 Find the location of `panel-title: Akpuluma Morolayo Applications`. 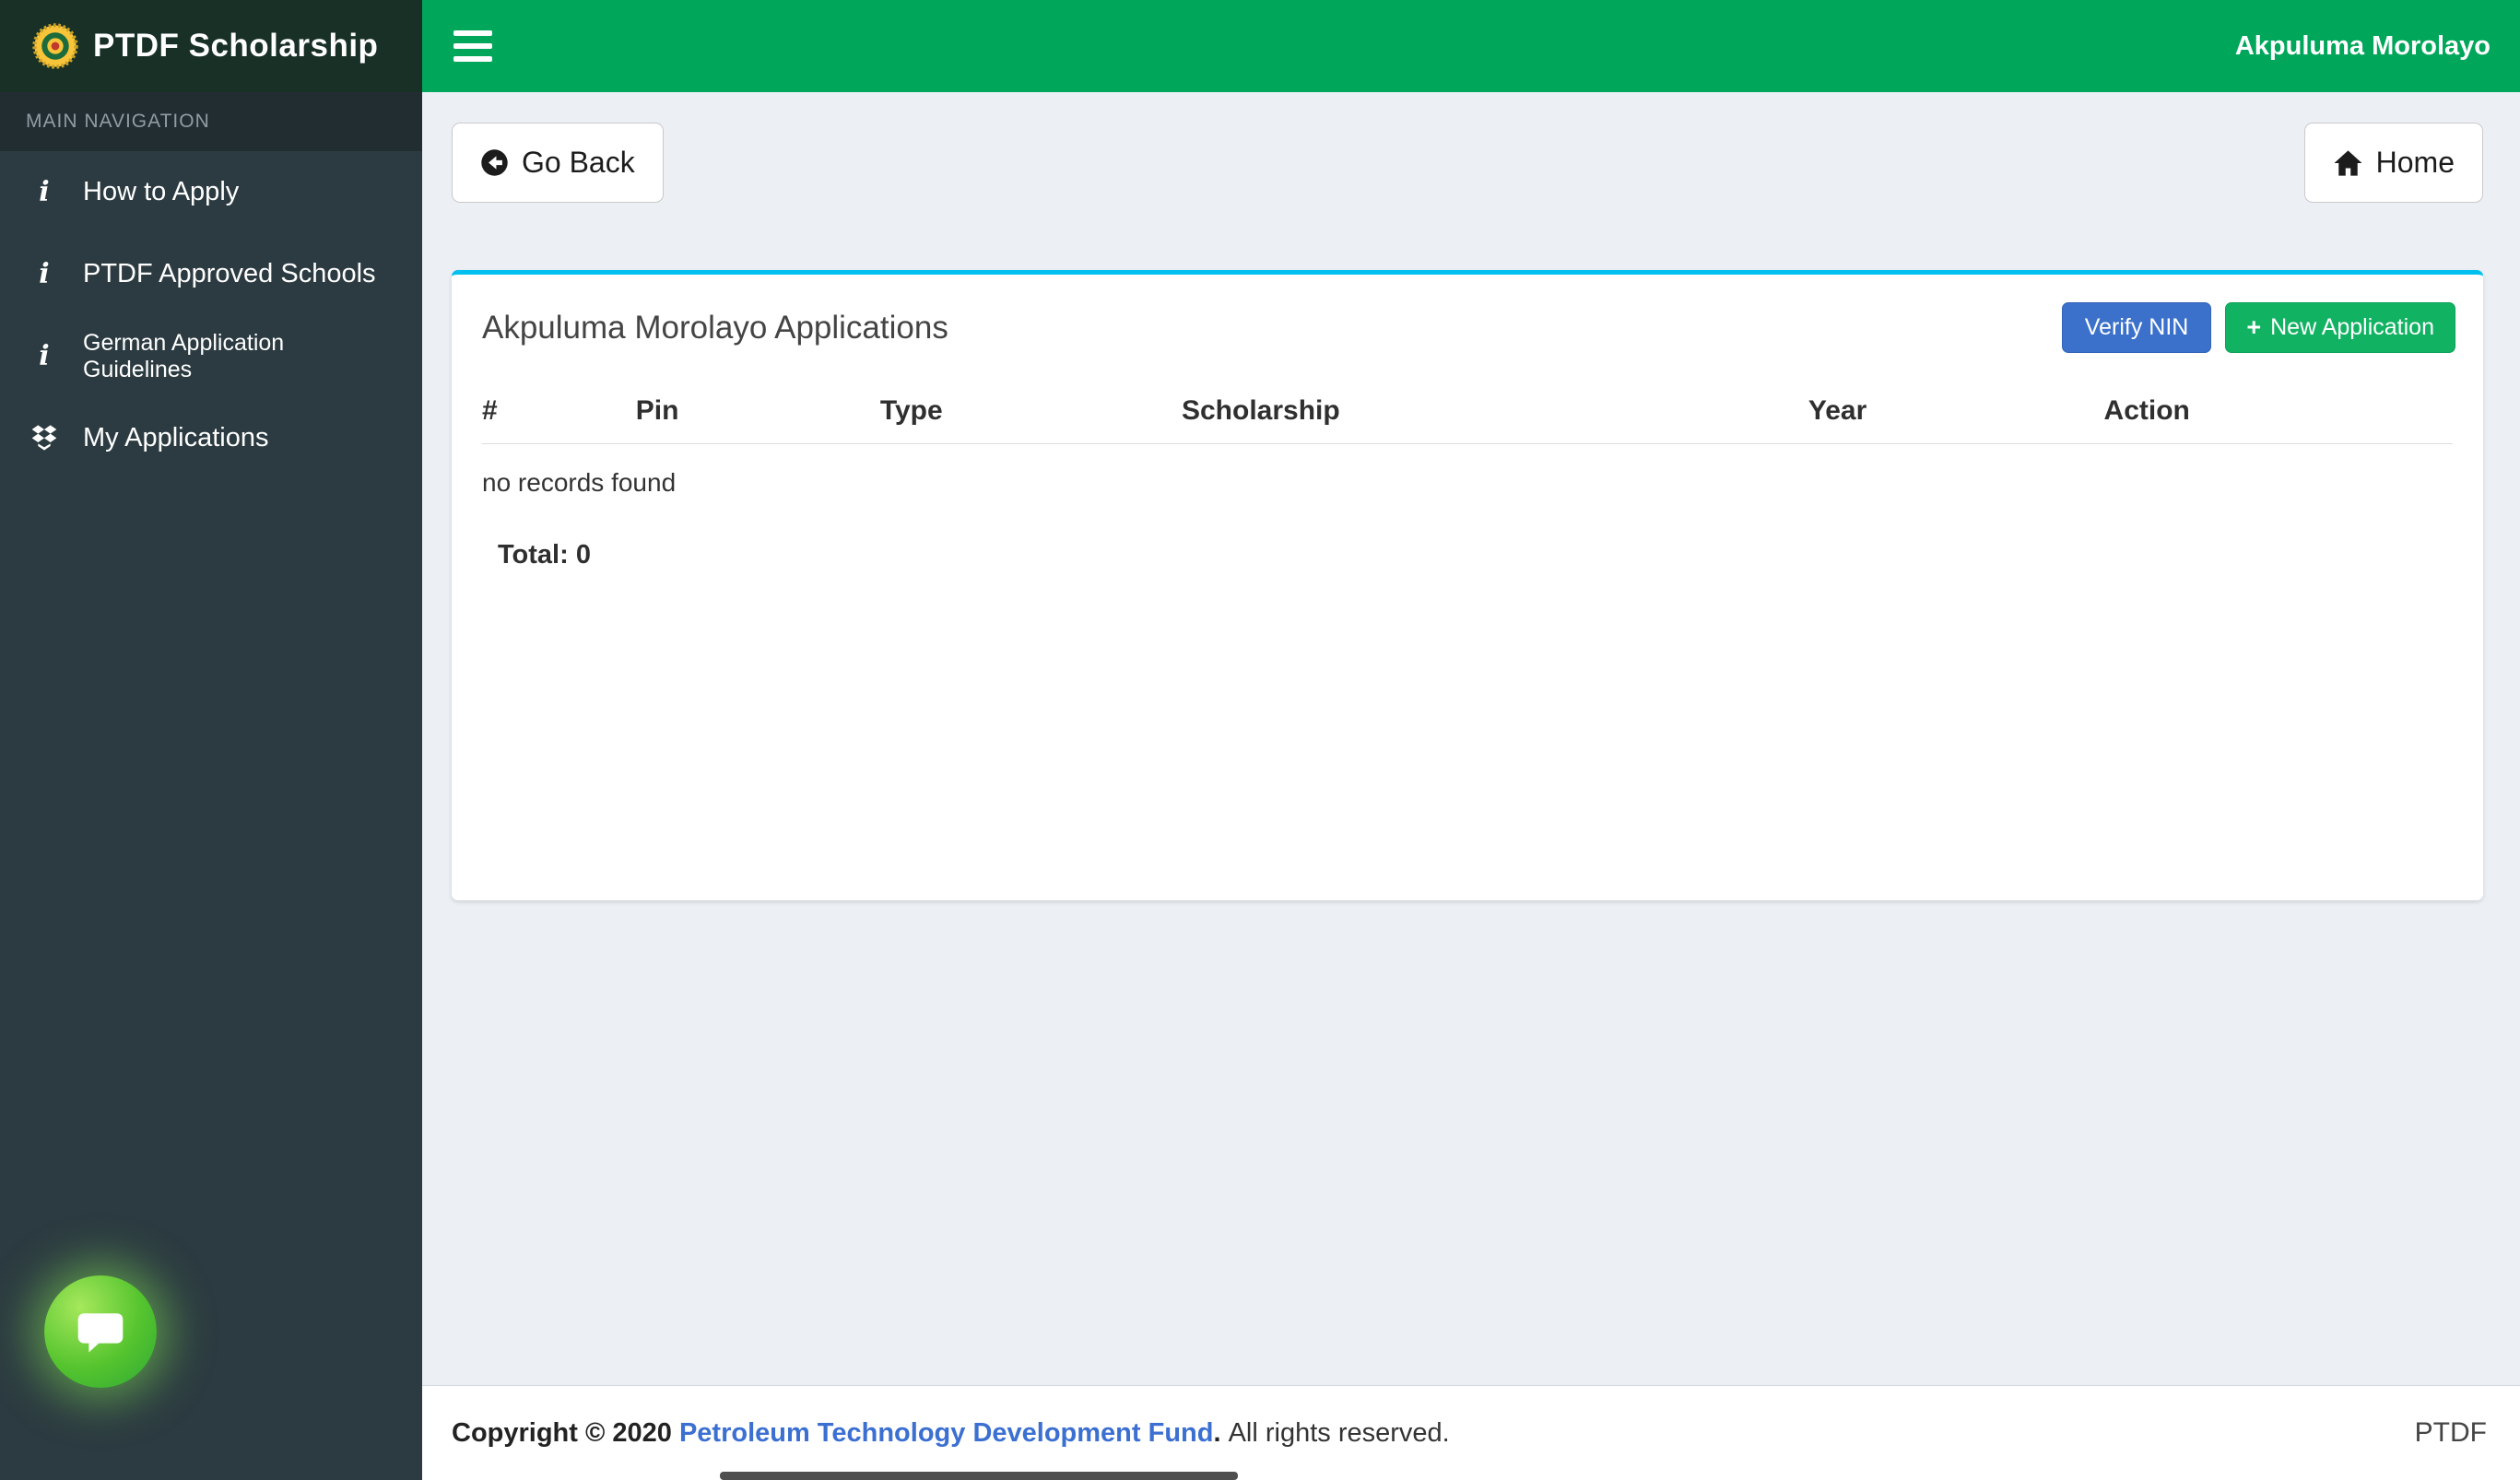

panel-title: Akpuluma Morolayo Applications is located at coordinates (715, 327).